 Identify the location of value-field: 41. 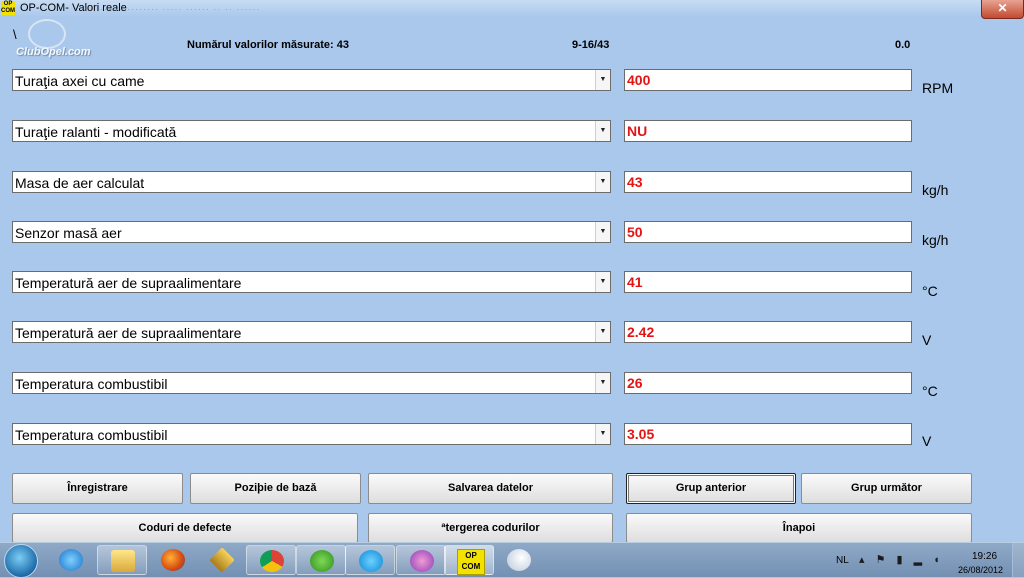
(768, 282).